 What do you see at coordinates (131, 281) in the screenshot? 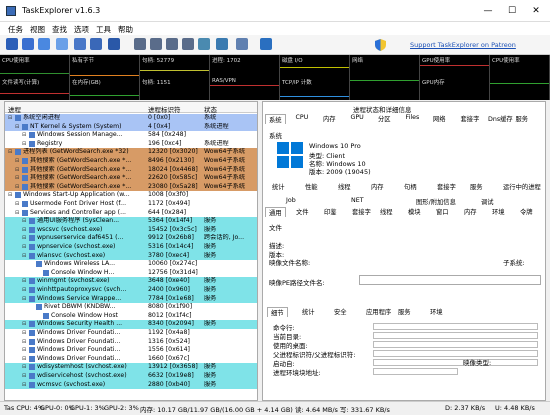
I see `table-row: ⊟ winmgmt (svchost.exe) 3648 [0xe40] 服务` at bounding box center [131, 281].